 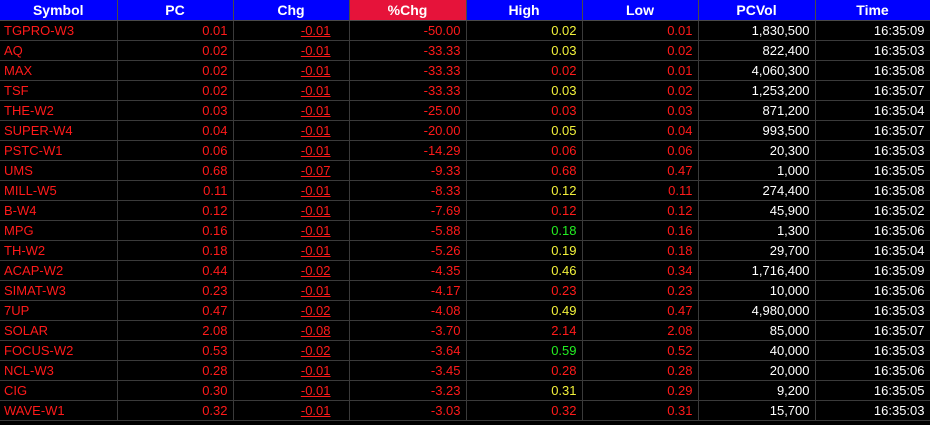 What do you see at coordinates (408, 10) in the screenshot?
I see `column-header-pchg: %Chg` at bounding box center [408, 10].